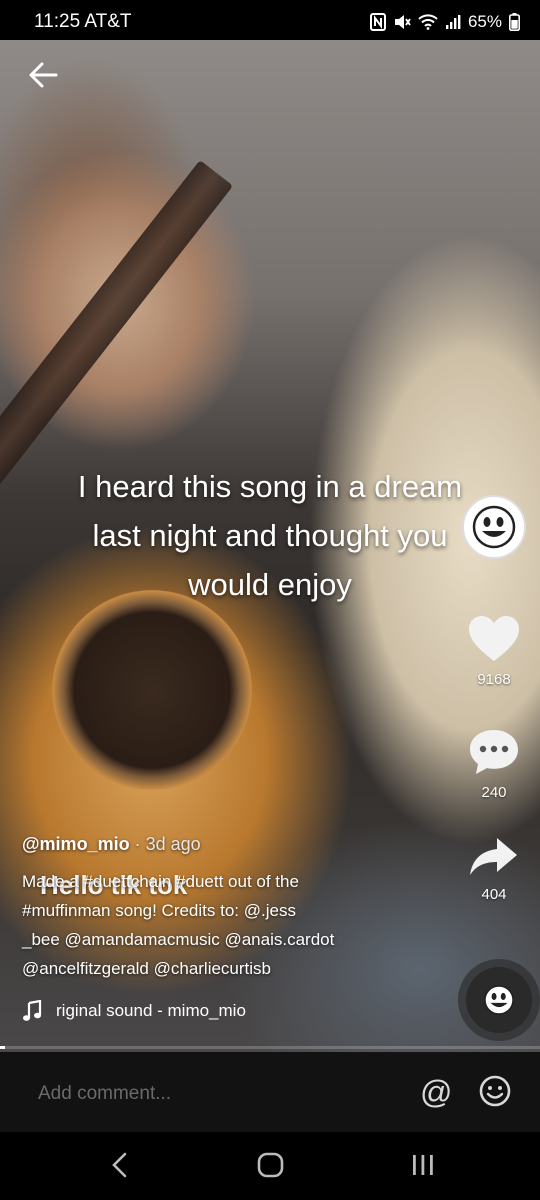 The height and width of the screenshot is (1200, 540). What do you see at coordinates (43, 75) in the screenshot?
I see `back-arrow-icon` at bounding box center [43, 75].